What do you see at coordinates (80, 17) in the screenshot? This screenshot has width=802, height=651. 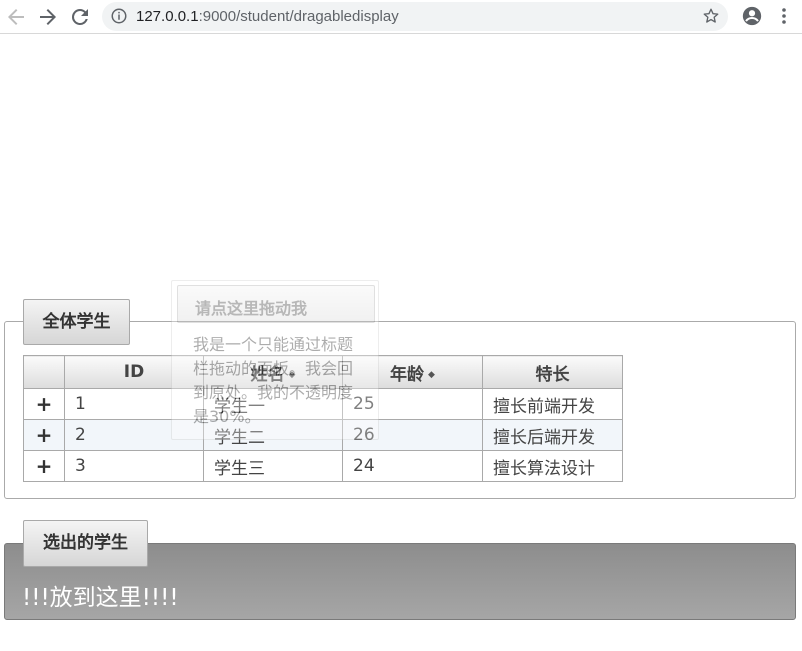 I see `reload-icon` at bounding box center [80, 17].